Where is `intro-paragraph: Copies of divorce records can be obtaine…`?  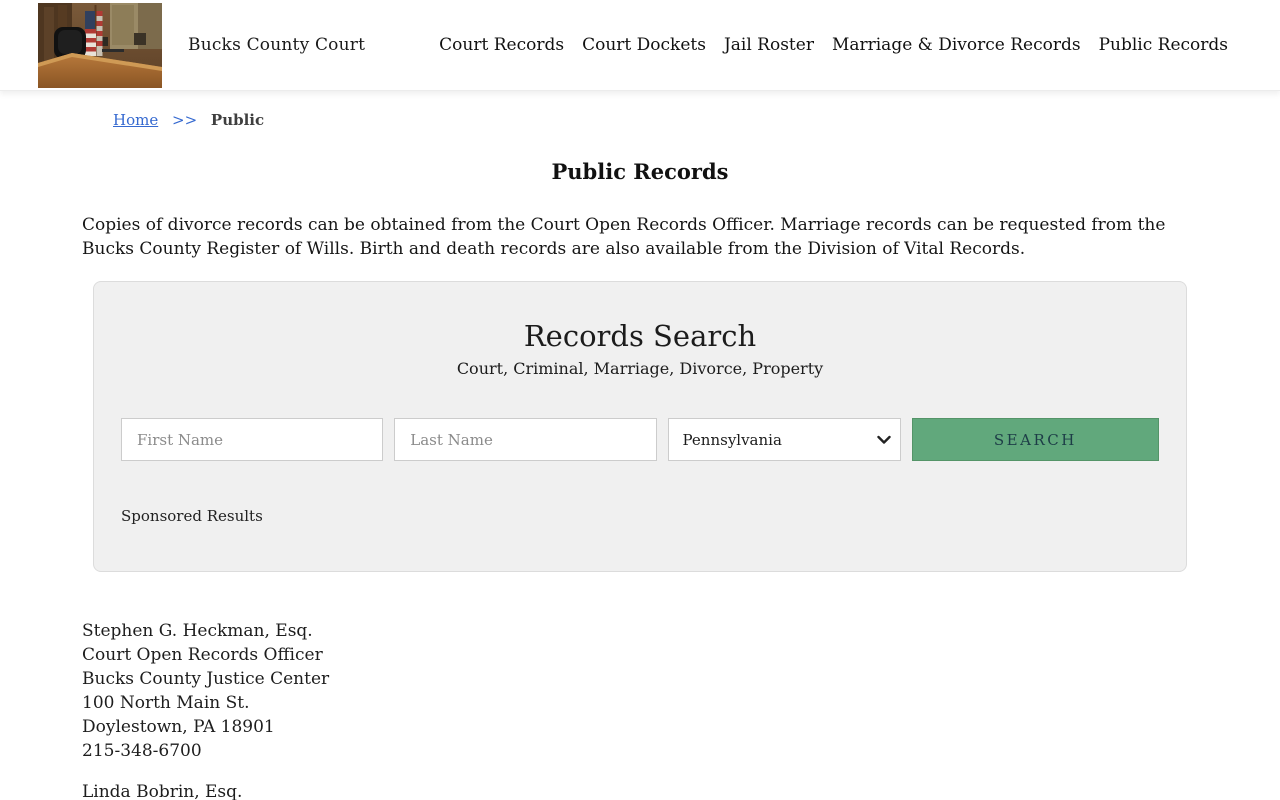
intro-paragraph: Copies of divorce records can be obtaine… is located at coordinates (624, 237).